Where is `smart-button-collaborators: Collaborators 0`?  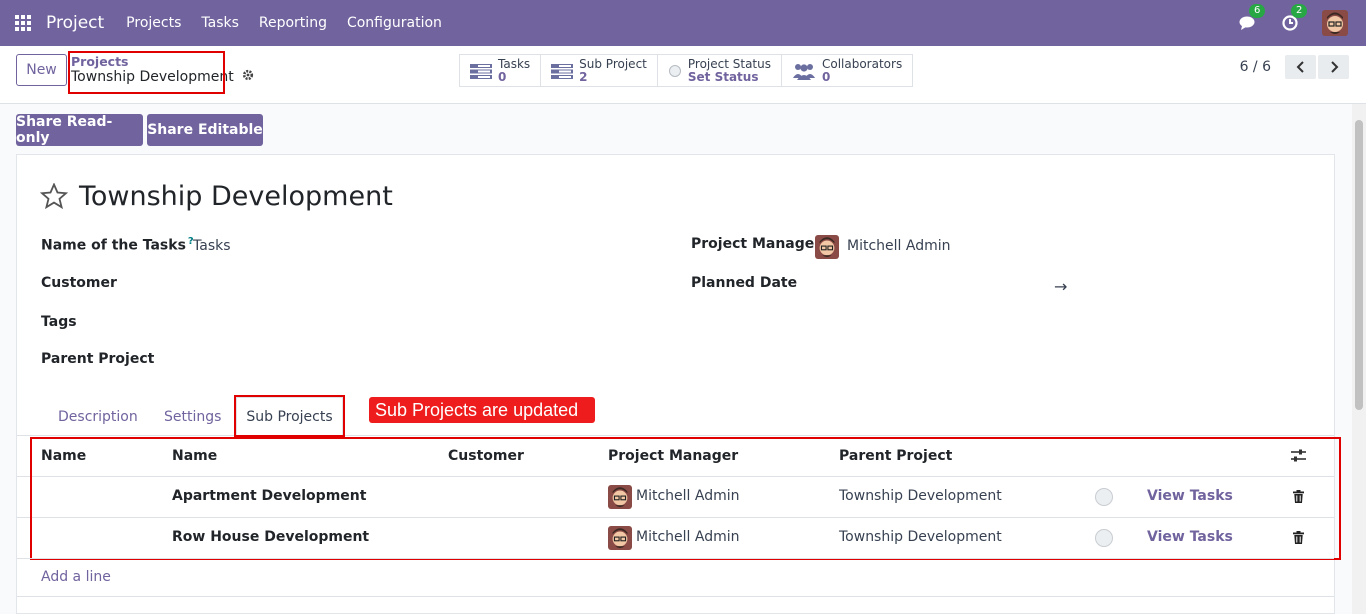 smart-button-collaborators: Collaborators 0 is located at coordinates (847, 70).